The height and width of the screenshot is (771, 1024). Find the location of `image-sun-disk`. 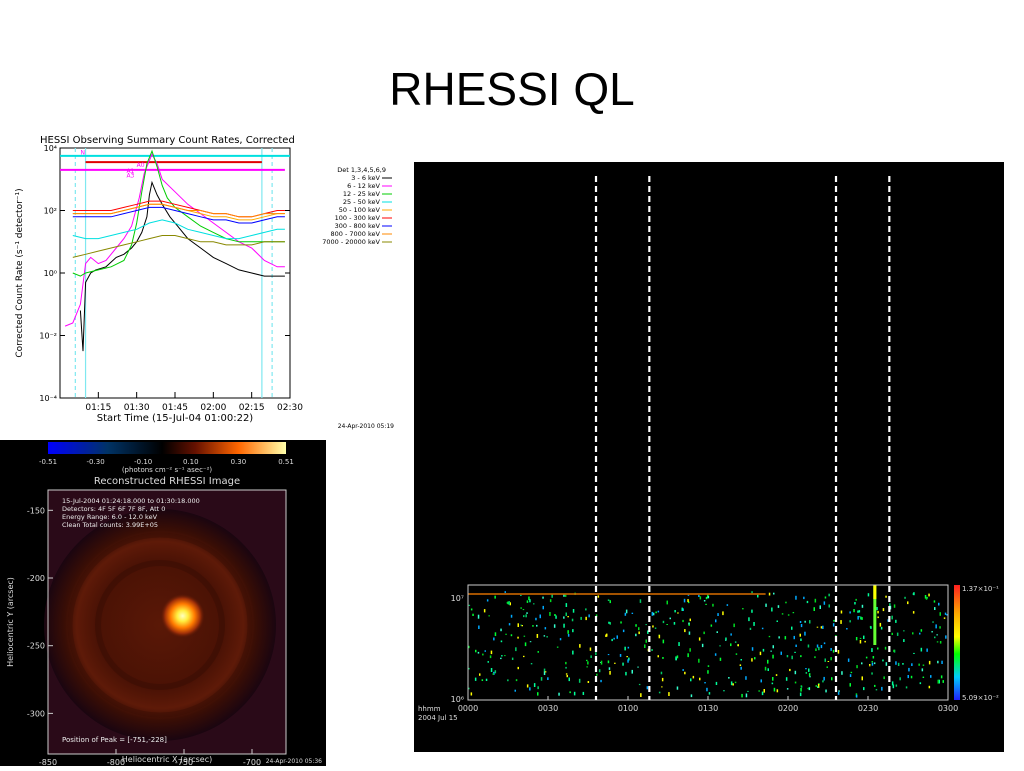

image-sun-disk is located at coordinates (160, 625).